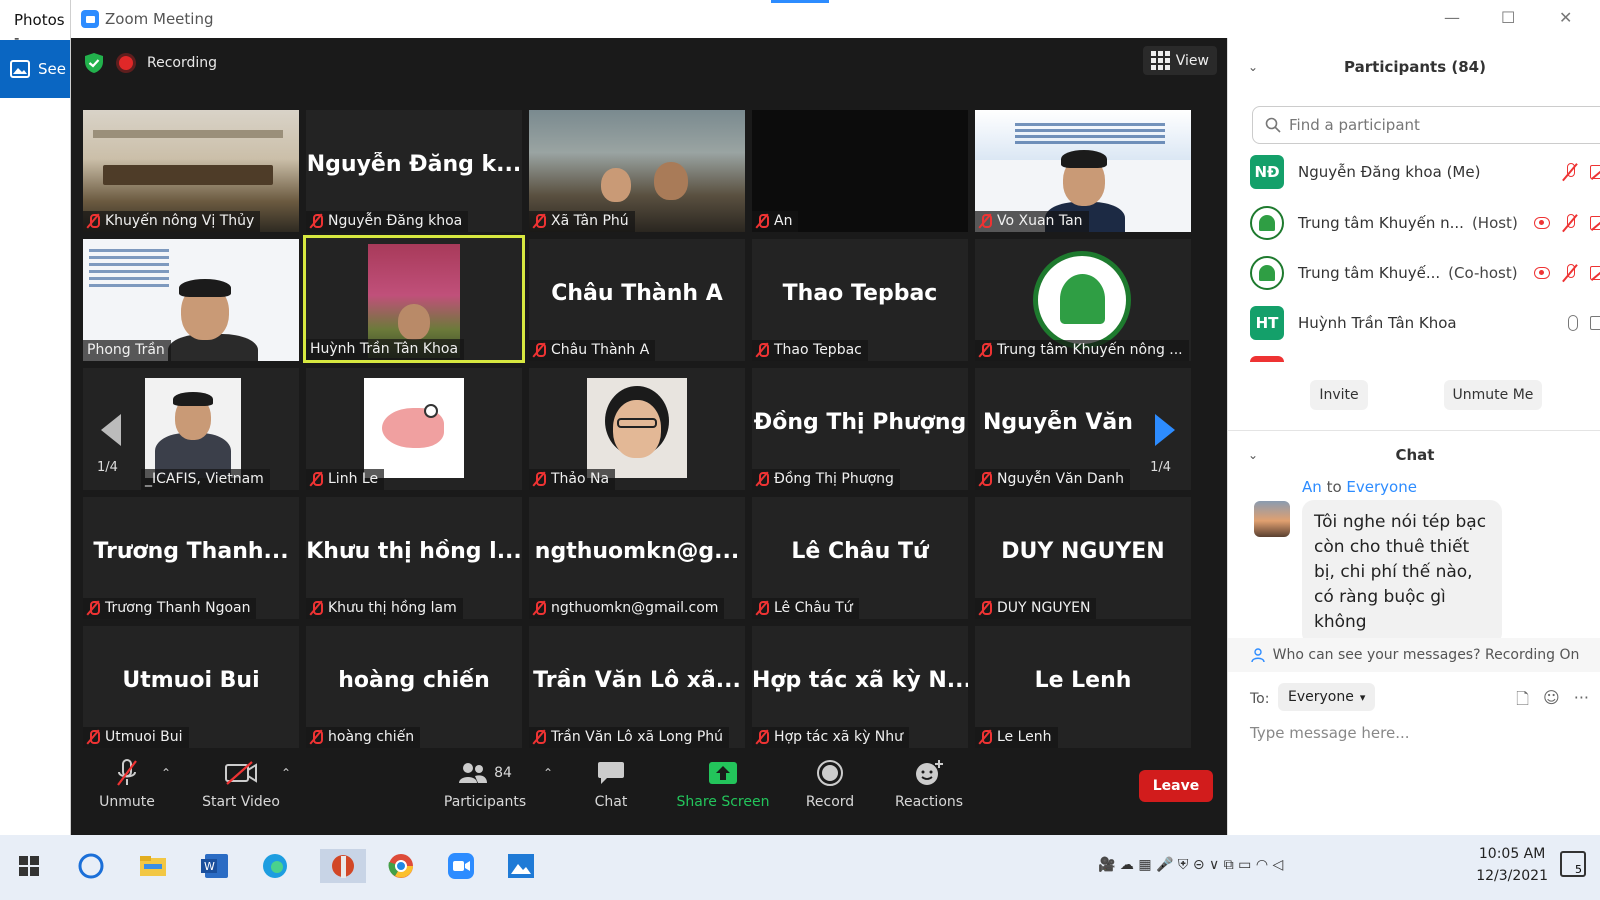 The width and height of the screenshot is (1600, 900). I want to click on file-icon: 🗋, so click(1522, 701).